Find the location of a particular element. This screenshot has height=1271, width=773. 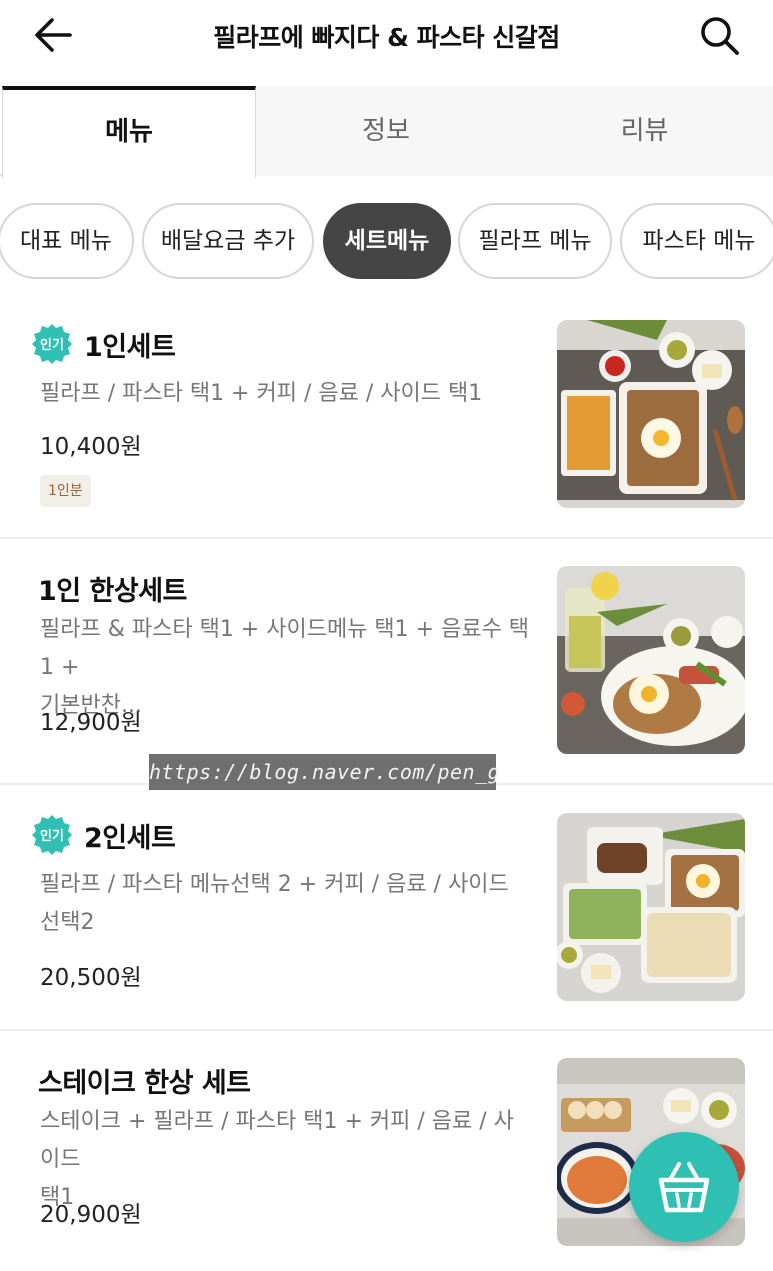

tab-bar: 메뉴 정보 리뷰 is located at coordinates (386, 132).